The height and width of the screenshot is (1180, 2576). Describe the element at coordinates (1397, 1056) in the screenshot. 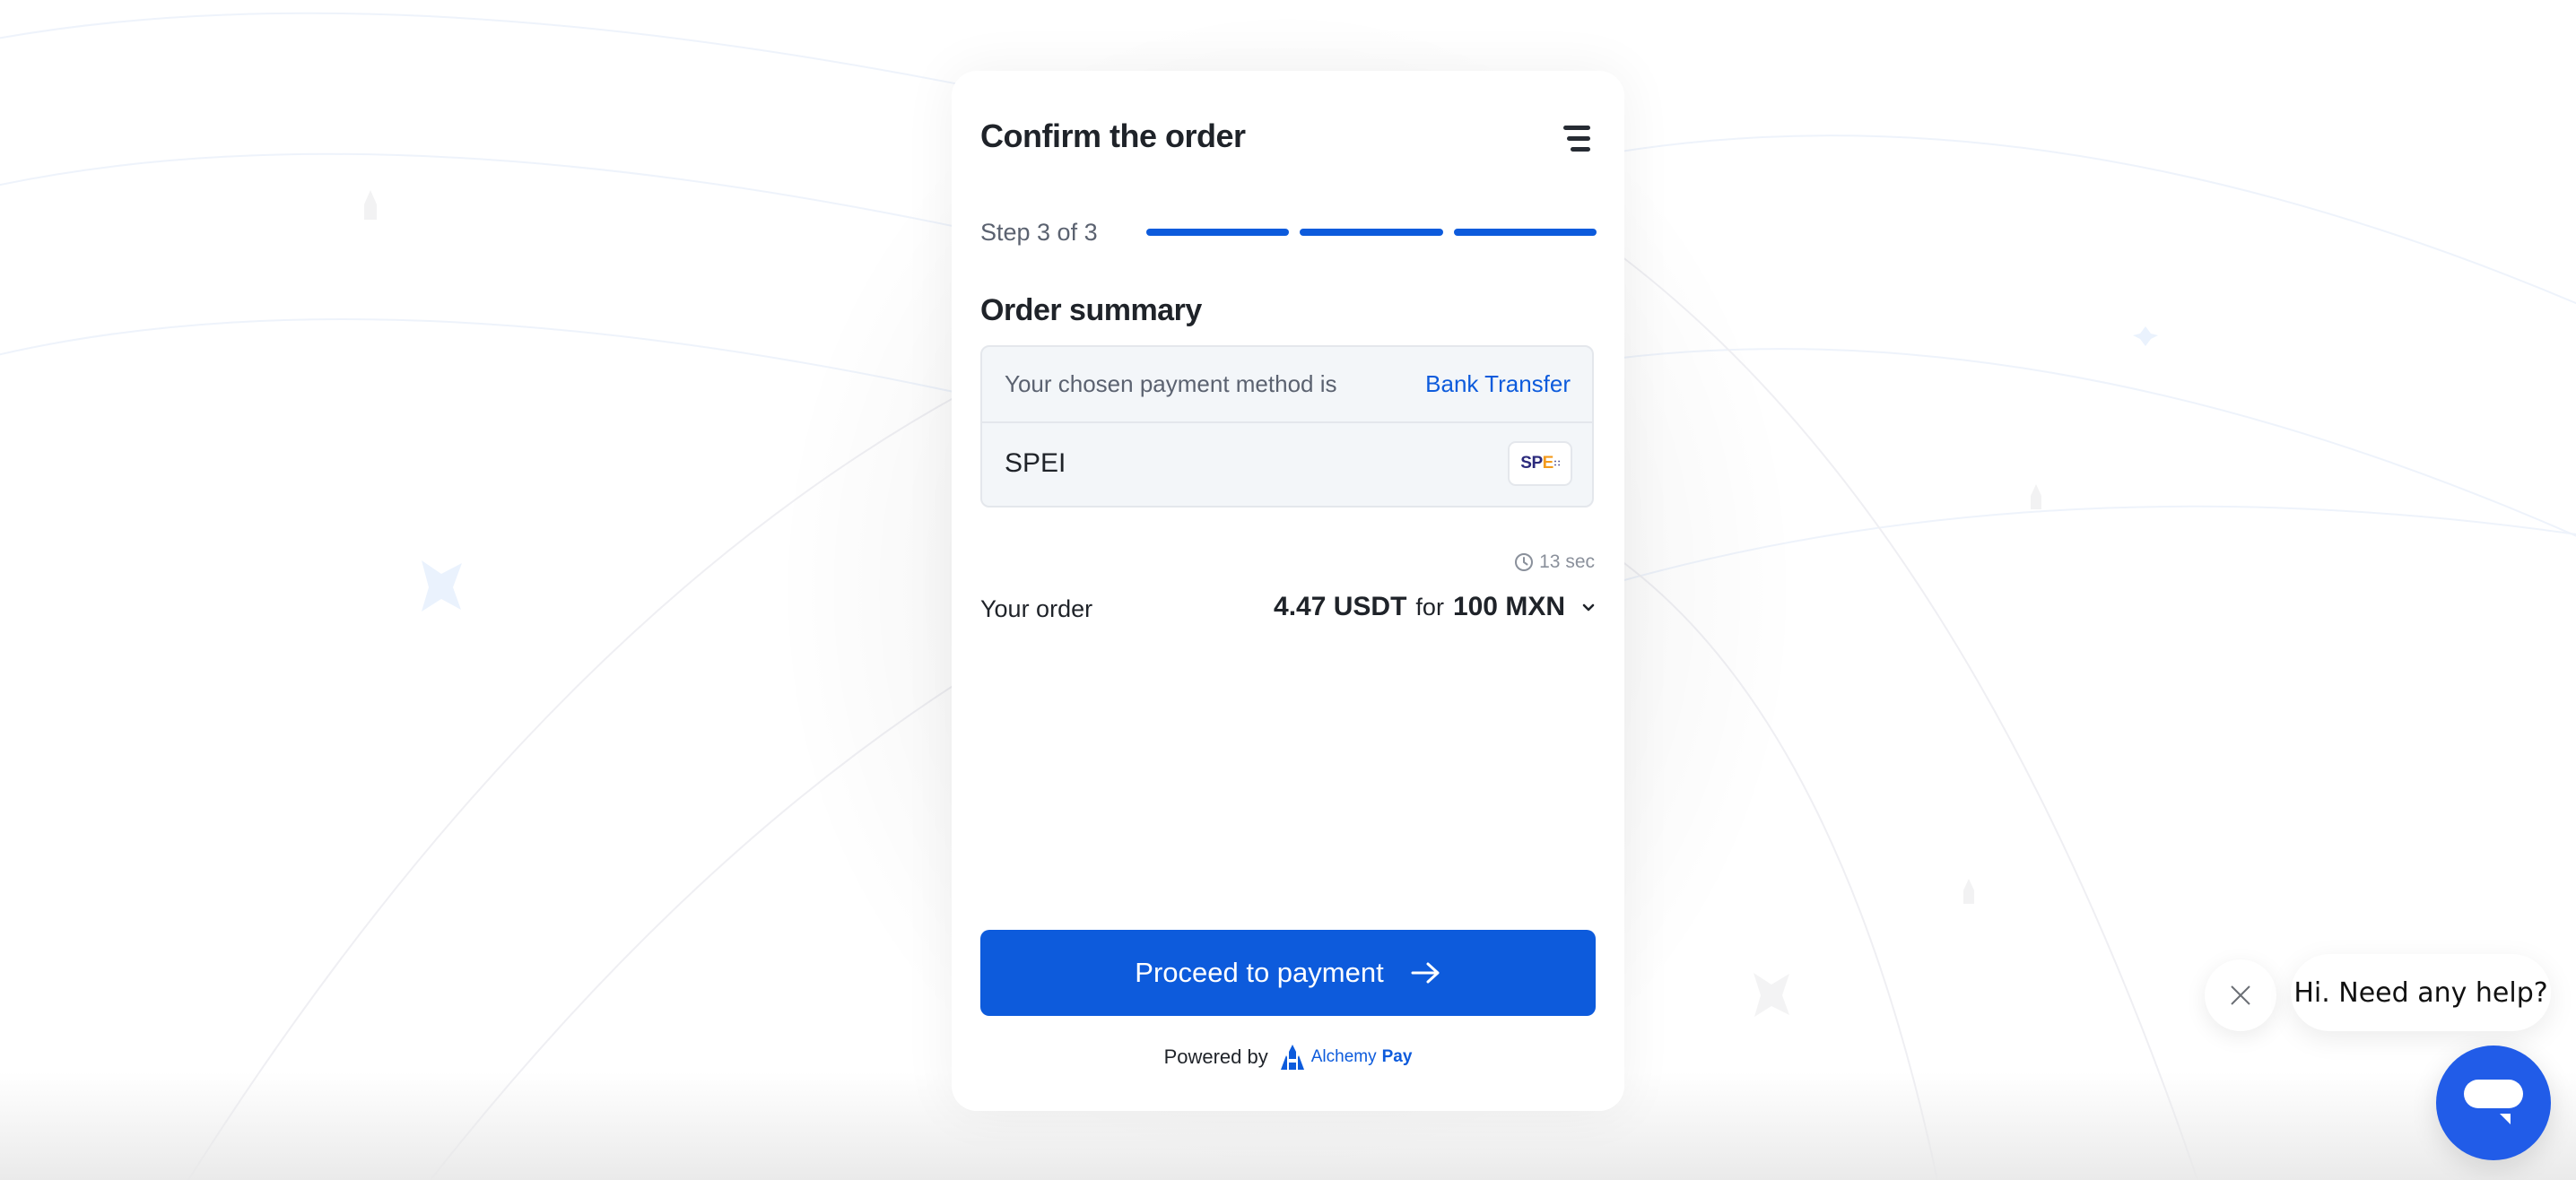

I see `brand-suffix: Pay` at that location.